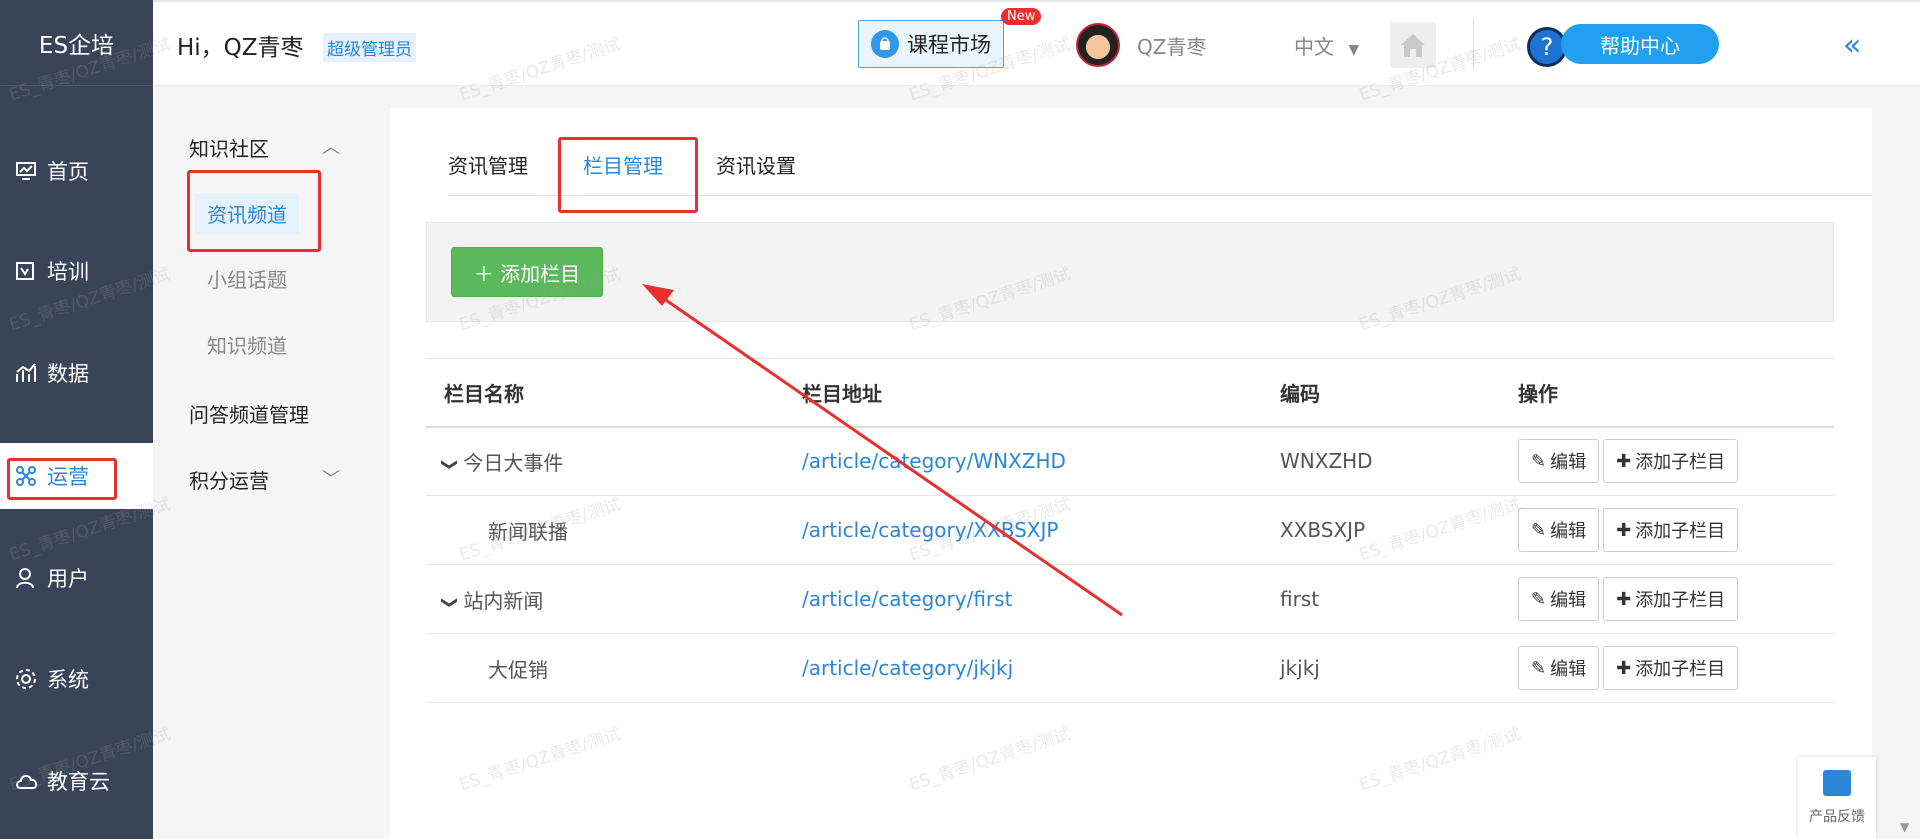 The image size is (1920, 839). Describe the element at coordinates (1171, 45) in the screenshot. I see `username: QZ青枣` at that location.